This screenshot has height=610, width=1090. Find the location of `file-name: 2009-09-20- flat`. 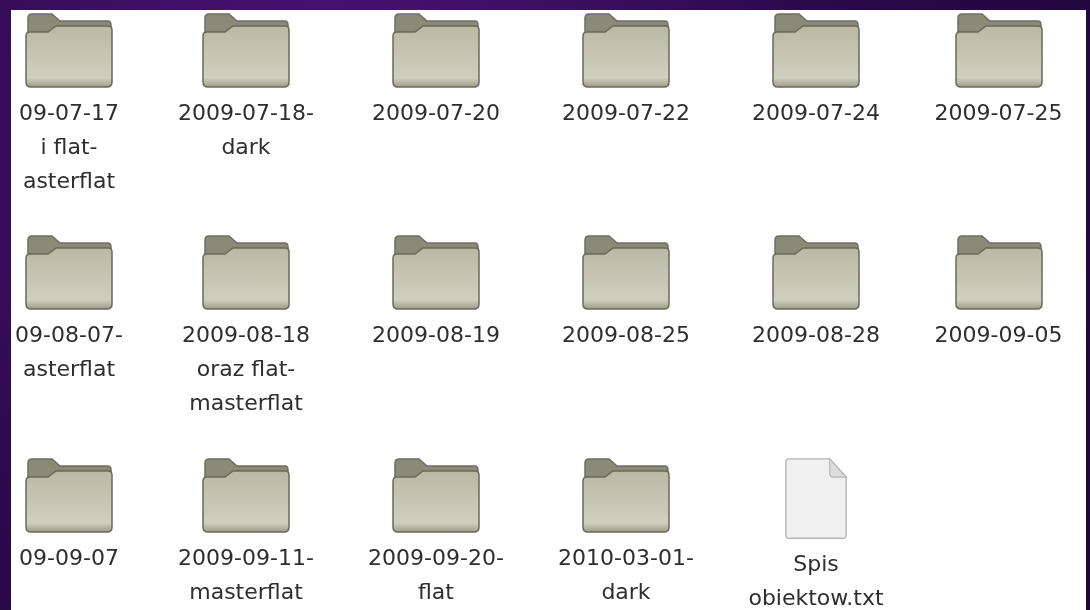

file-name: 2009-09-20- flat is located at coordinates (436, 575).